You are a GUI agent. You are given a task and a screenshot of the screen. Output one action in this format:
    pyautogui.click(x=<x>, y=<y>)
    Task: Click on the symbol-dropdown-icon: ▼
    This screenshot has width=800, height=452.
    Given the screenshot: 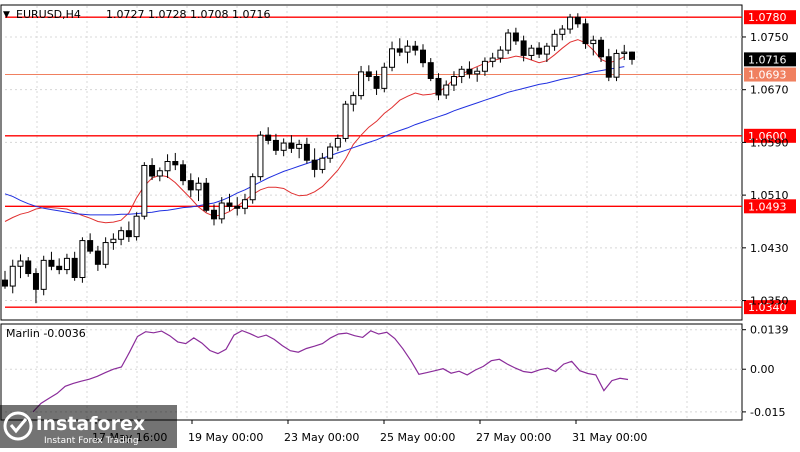 What is the action you would take?
    pyautogui.click(x=6, y=15)
    